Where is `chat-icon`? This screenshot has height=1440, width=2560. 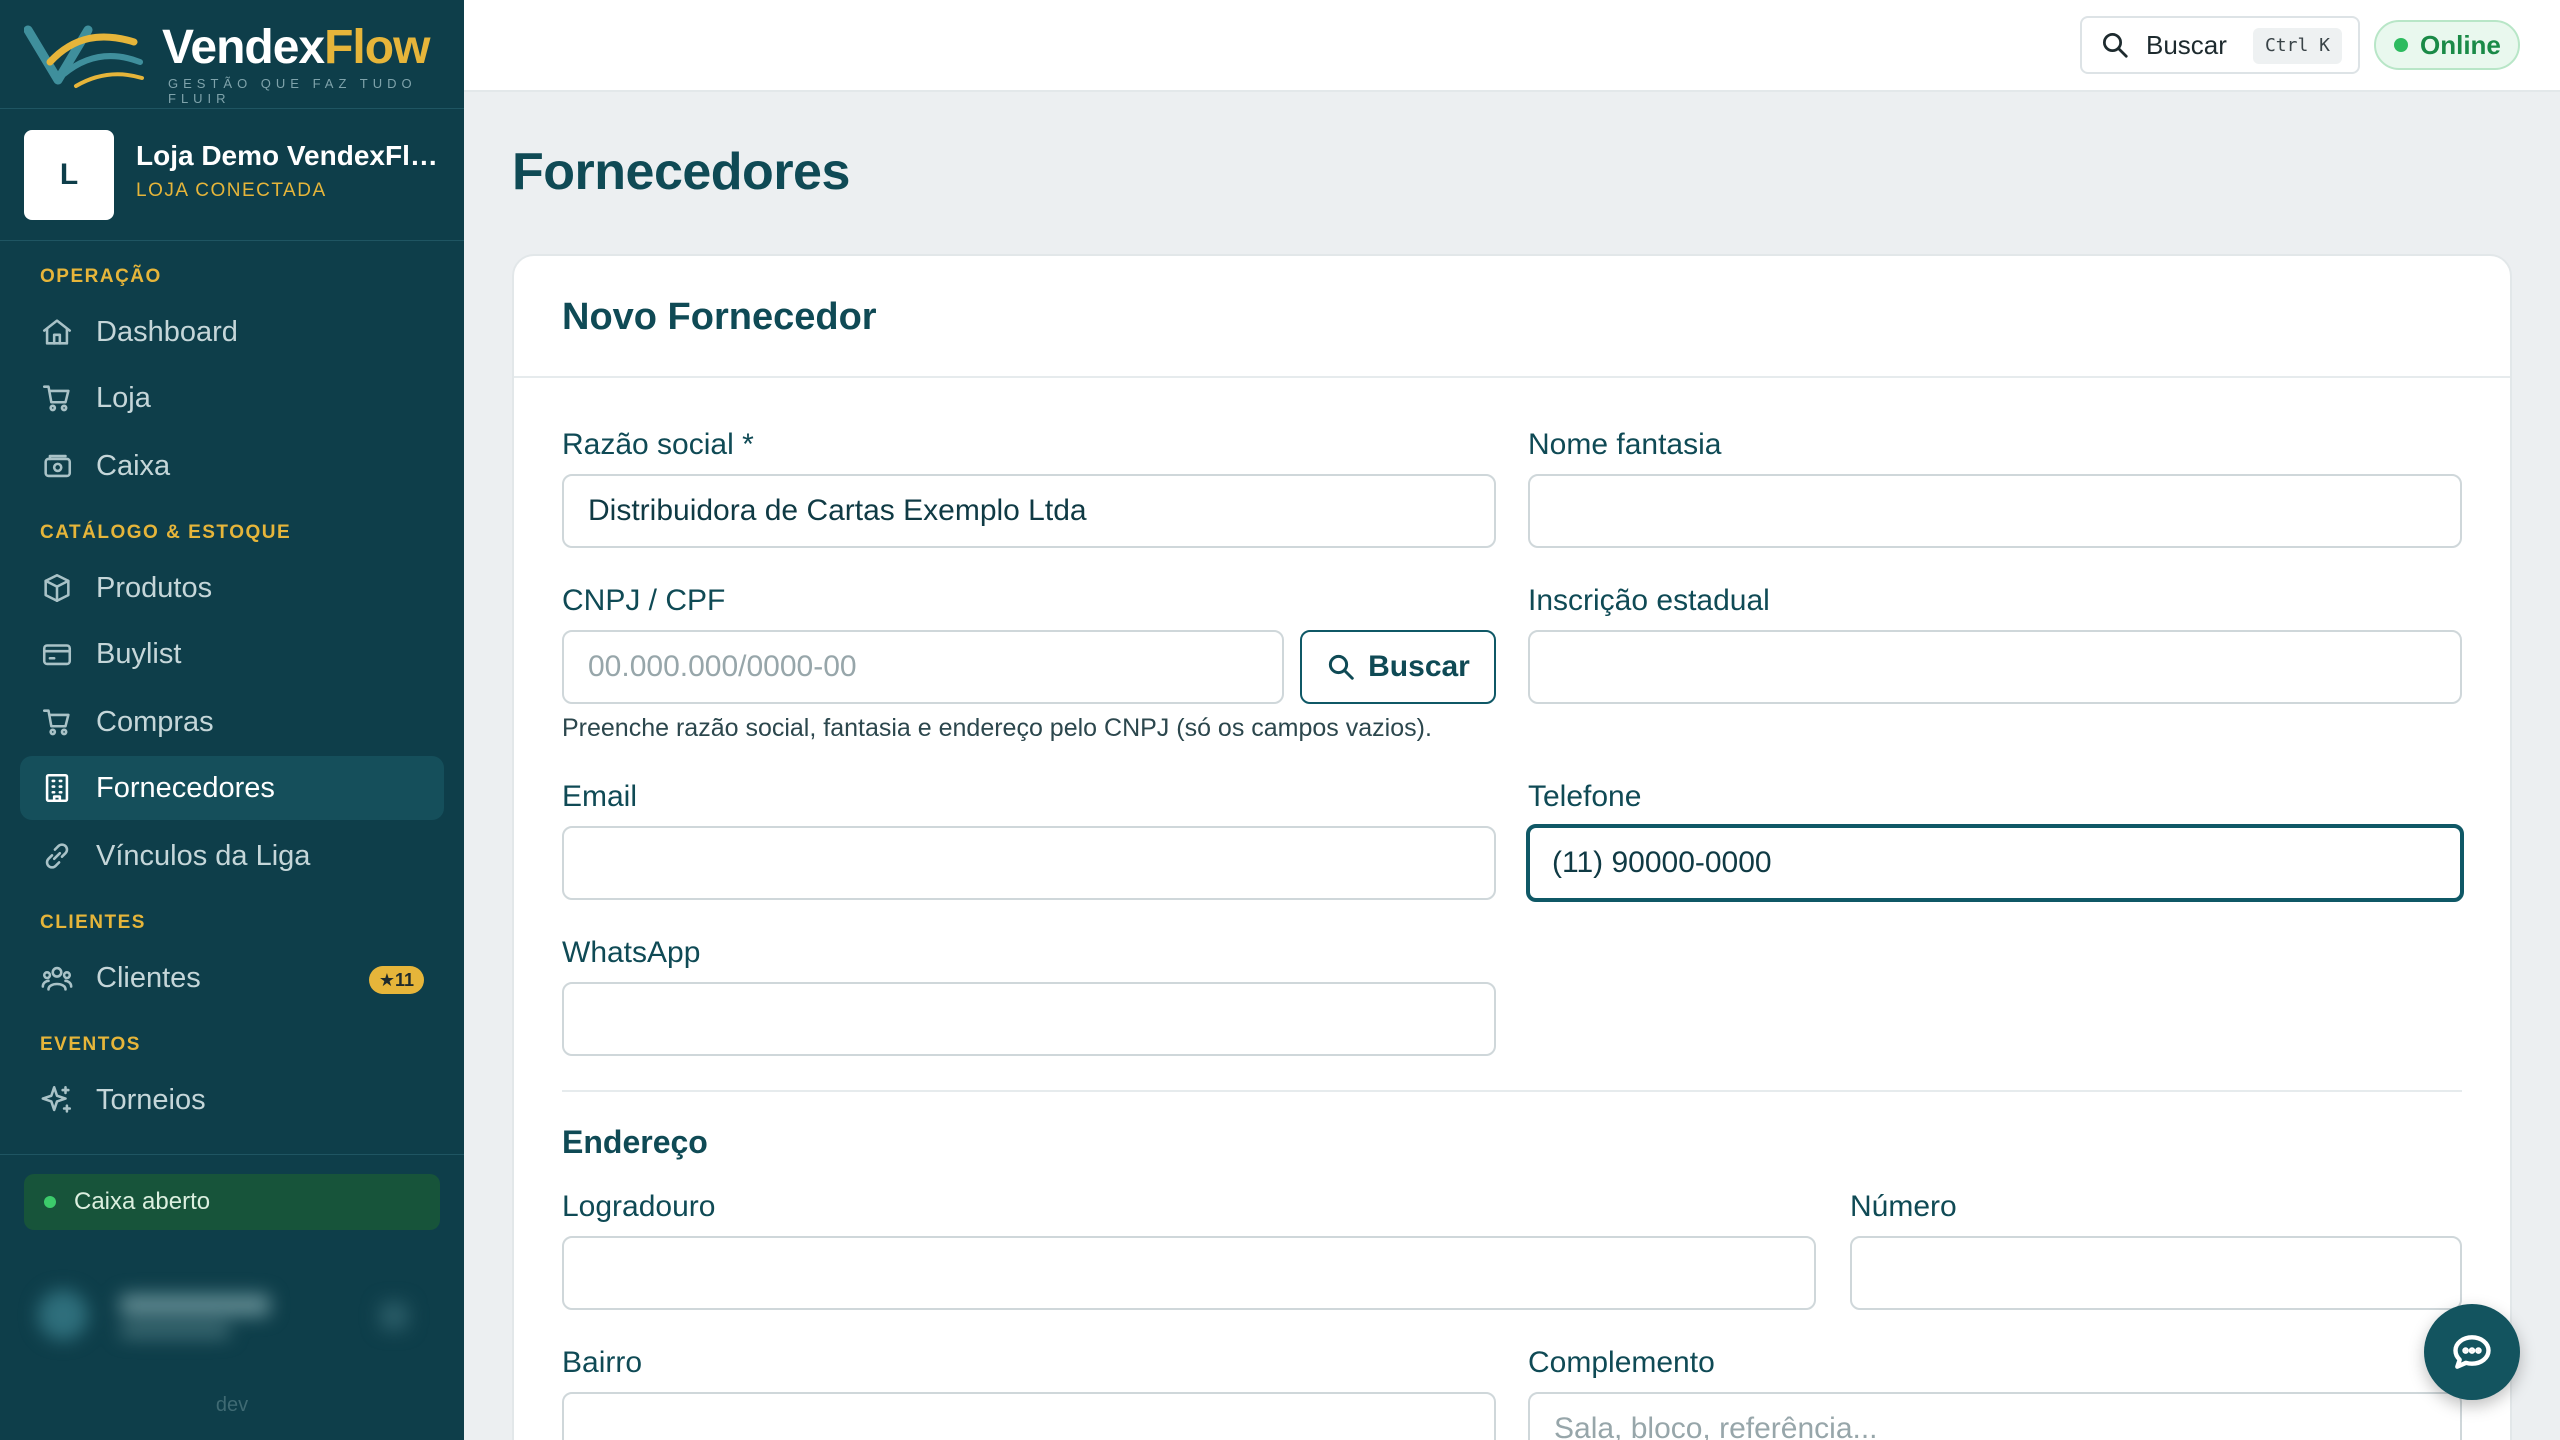 chat-icon is located at coordinates (2472, 1352).